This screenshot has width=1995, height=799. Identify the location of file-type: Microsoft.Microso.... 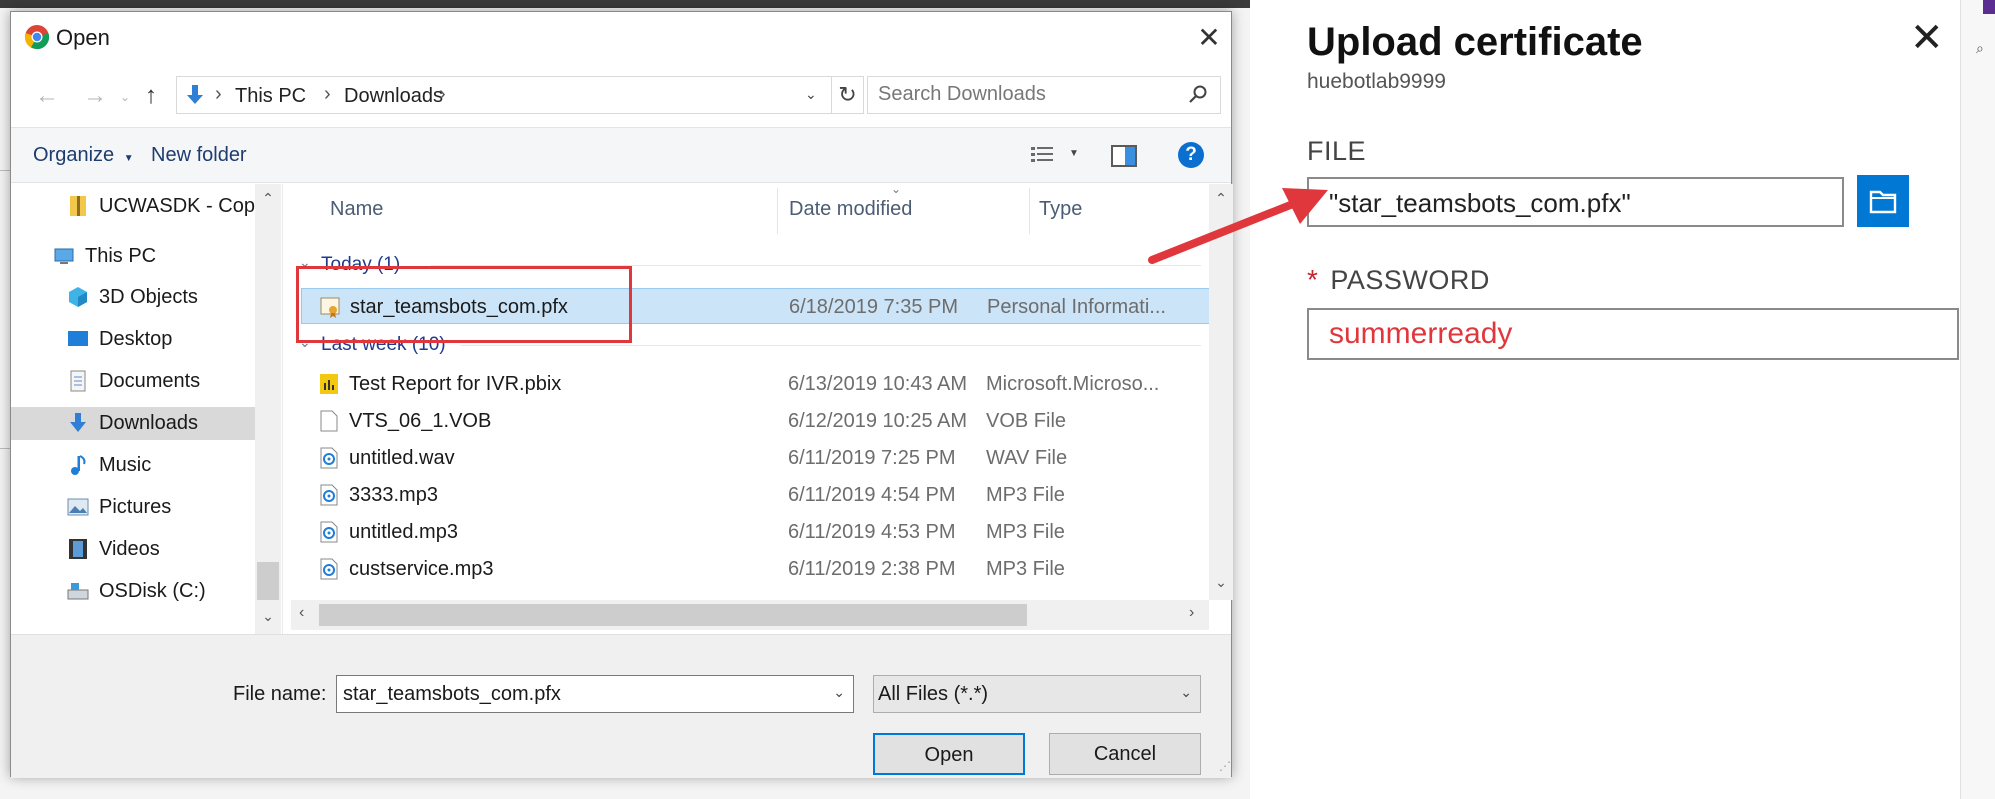
(1073, 384).